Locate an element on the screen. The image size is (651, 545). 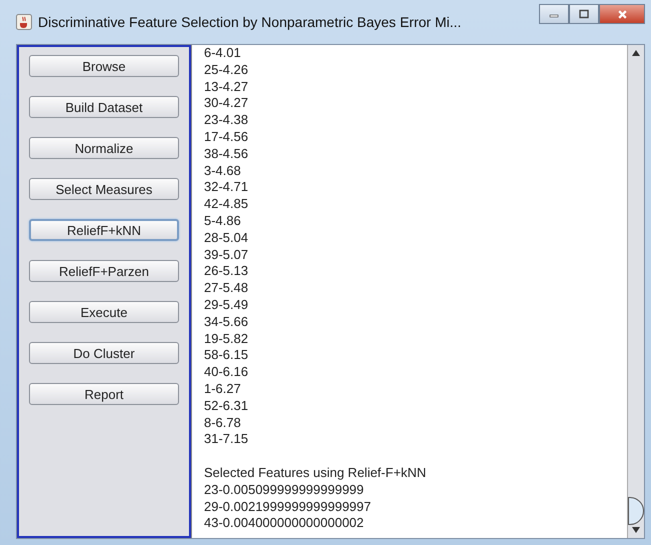
output-line: 8-6.78 is located at coordinates (222, 422).